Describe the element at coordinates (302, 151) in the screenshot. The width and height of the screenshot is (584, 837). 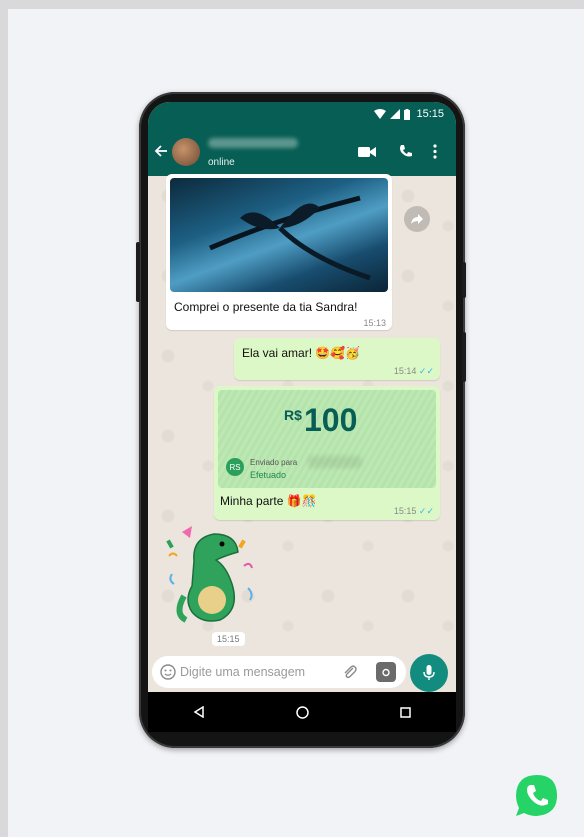
I see `chat-header: online` at that location.